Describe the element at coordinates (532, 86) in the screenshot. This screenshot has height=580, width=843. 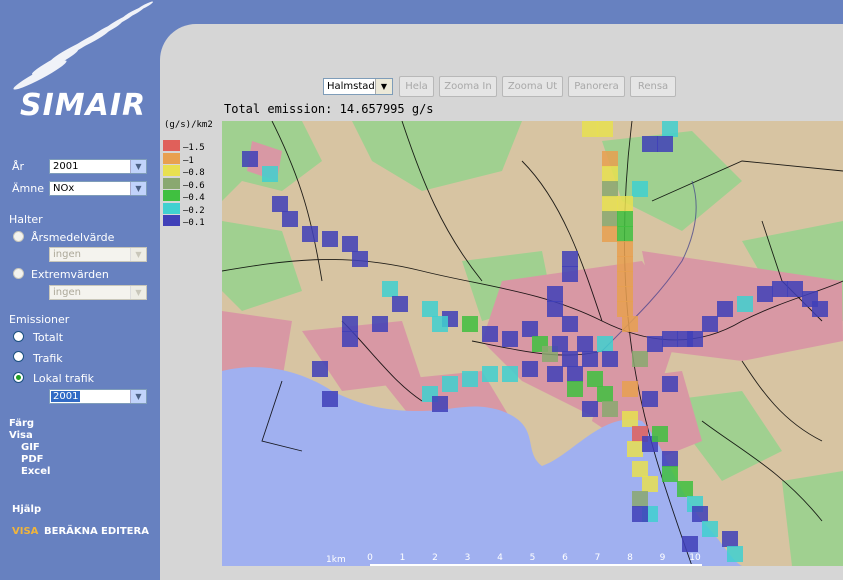
I see `zoom-out-button: Zooma Ut` at that location.